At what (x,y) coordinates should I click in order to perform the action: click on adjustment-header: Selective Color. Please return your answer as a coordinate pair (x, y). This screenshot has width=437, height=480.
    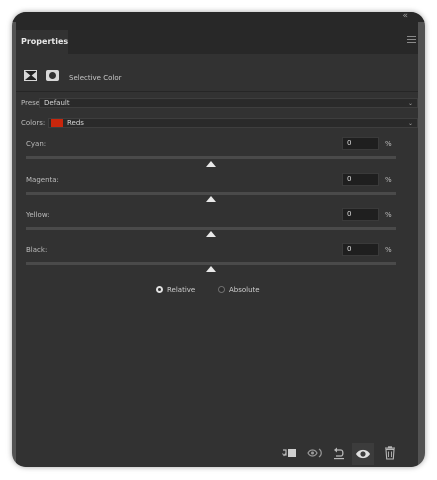
    Looking at the image, I should click on (217, 73).